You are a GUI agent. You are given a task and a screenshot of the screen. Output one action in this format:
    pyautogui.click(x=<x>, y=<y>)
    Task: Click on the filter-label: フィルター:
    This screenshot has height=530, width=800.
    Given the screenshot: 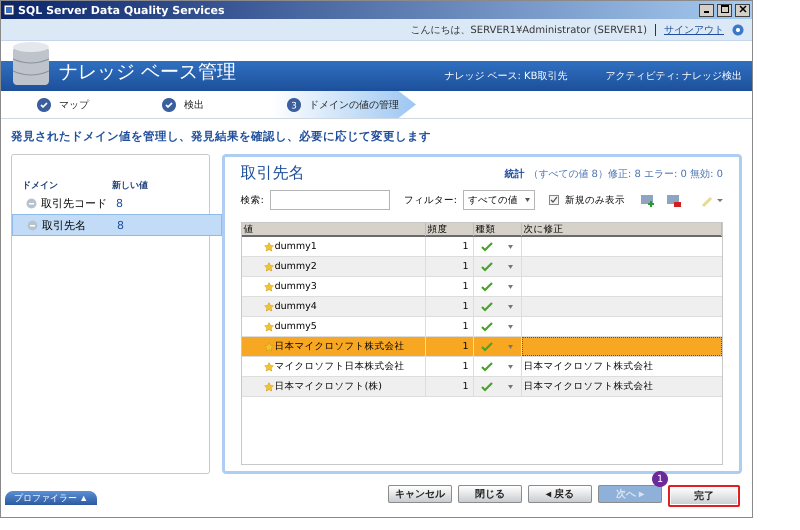 What is the action you would take?
    pyautogui.click(x=430, y=200)
    